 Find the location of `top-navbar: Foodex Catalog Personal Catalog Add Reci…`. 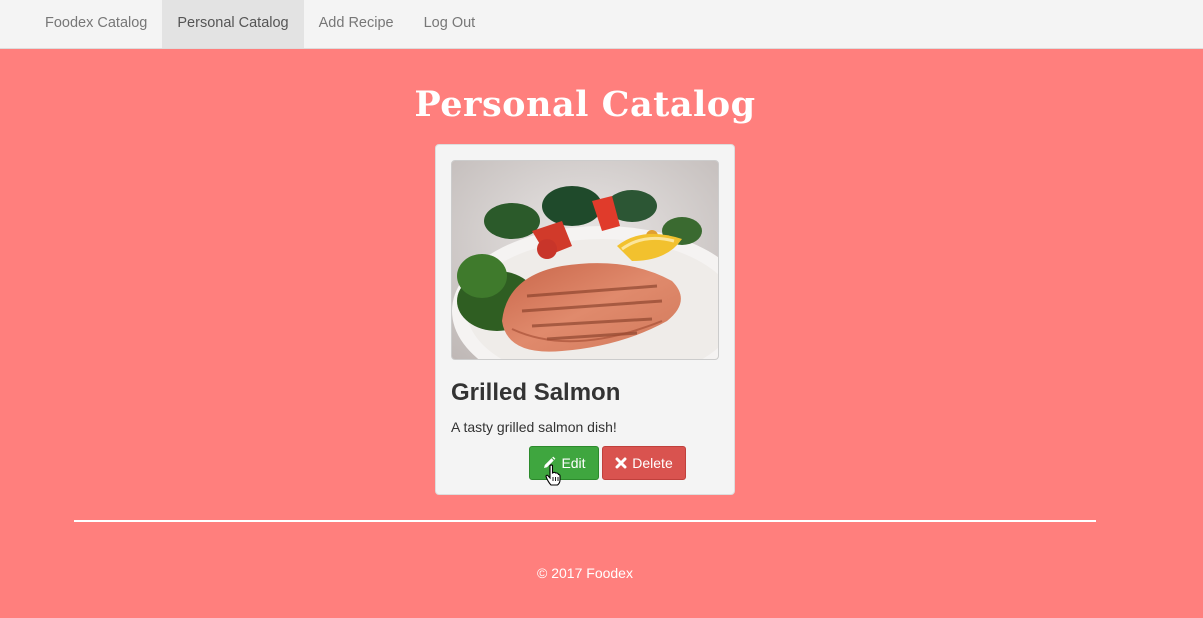

top-navbar: Foodex Catalog Personal Catalog Add Reci… is located at coordinates (601, 24).